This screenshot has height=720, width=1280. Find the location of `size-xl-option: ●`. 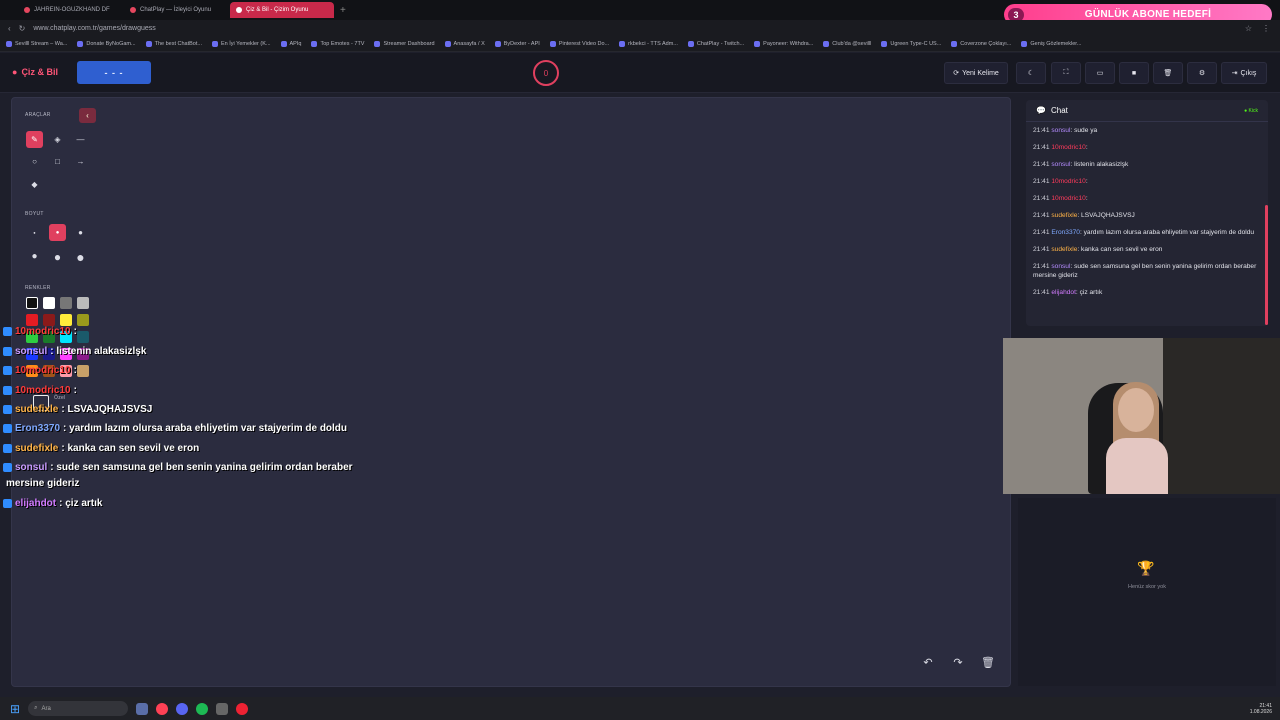

size-xl-option: ● is located at coordinates (57, 256).